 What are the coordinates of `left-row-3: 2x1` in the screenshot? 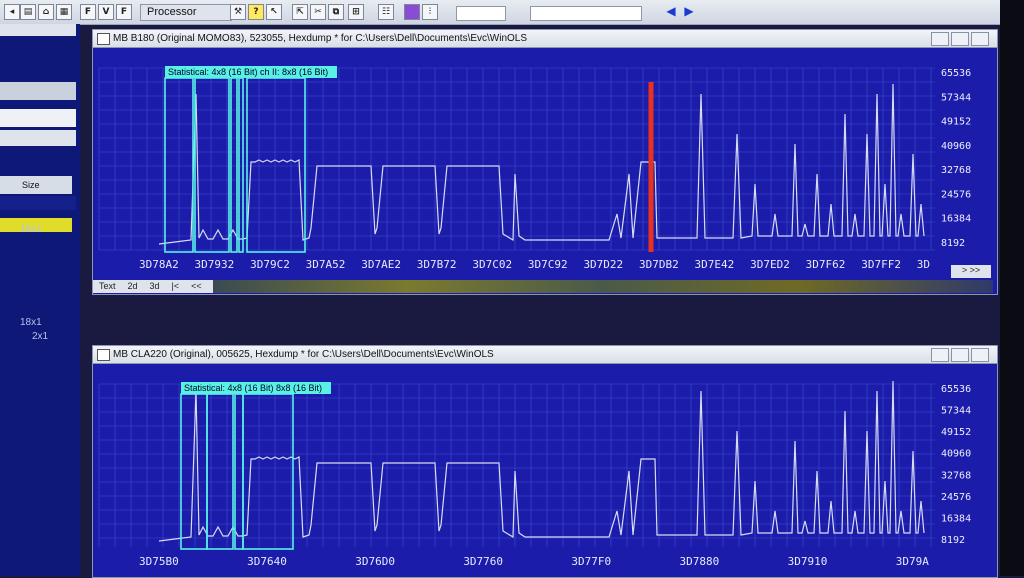 It's located at (40, 336).